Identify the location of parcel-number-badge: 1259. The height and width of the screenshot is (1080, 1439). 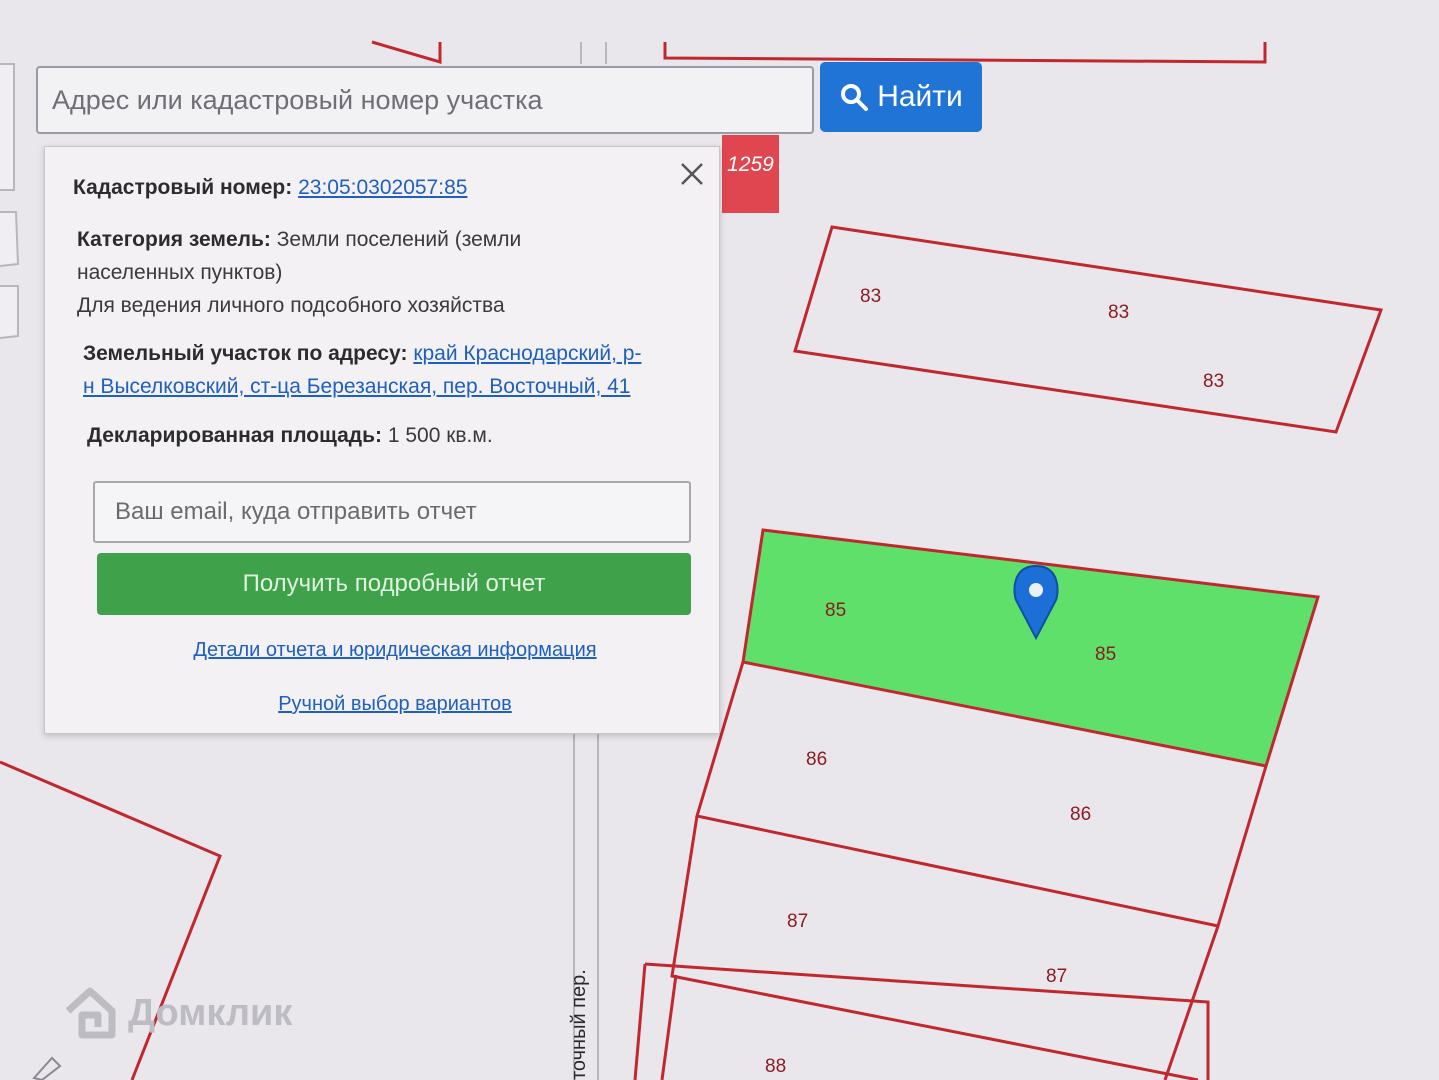
(750, 174).